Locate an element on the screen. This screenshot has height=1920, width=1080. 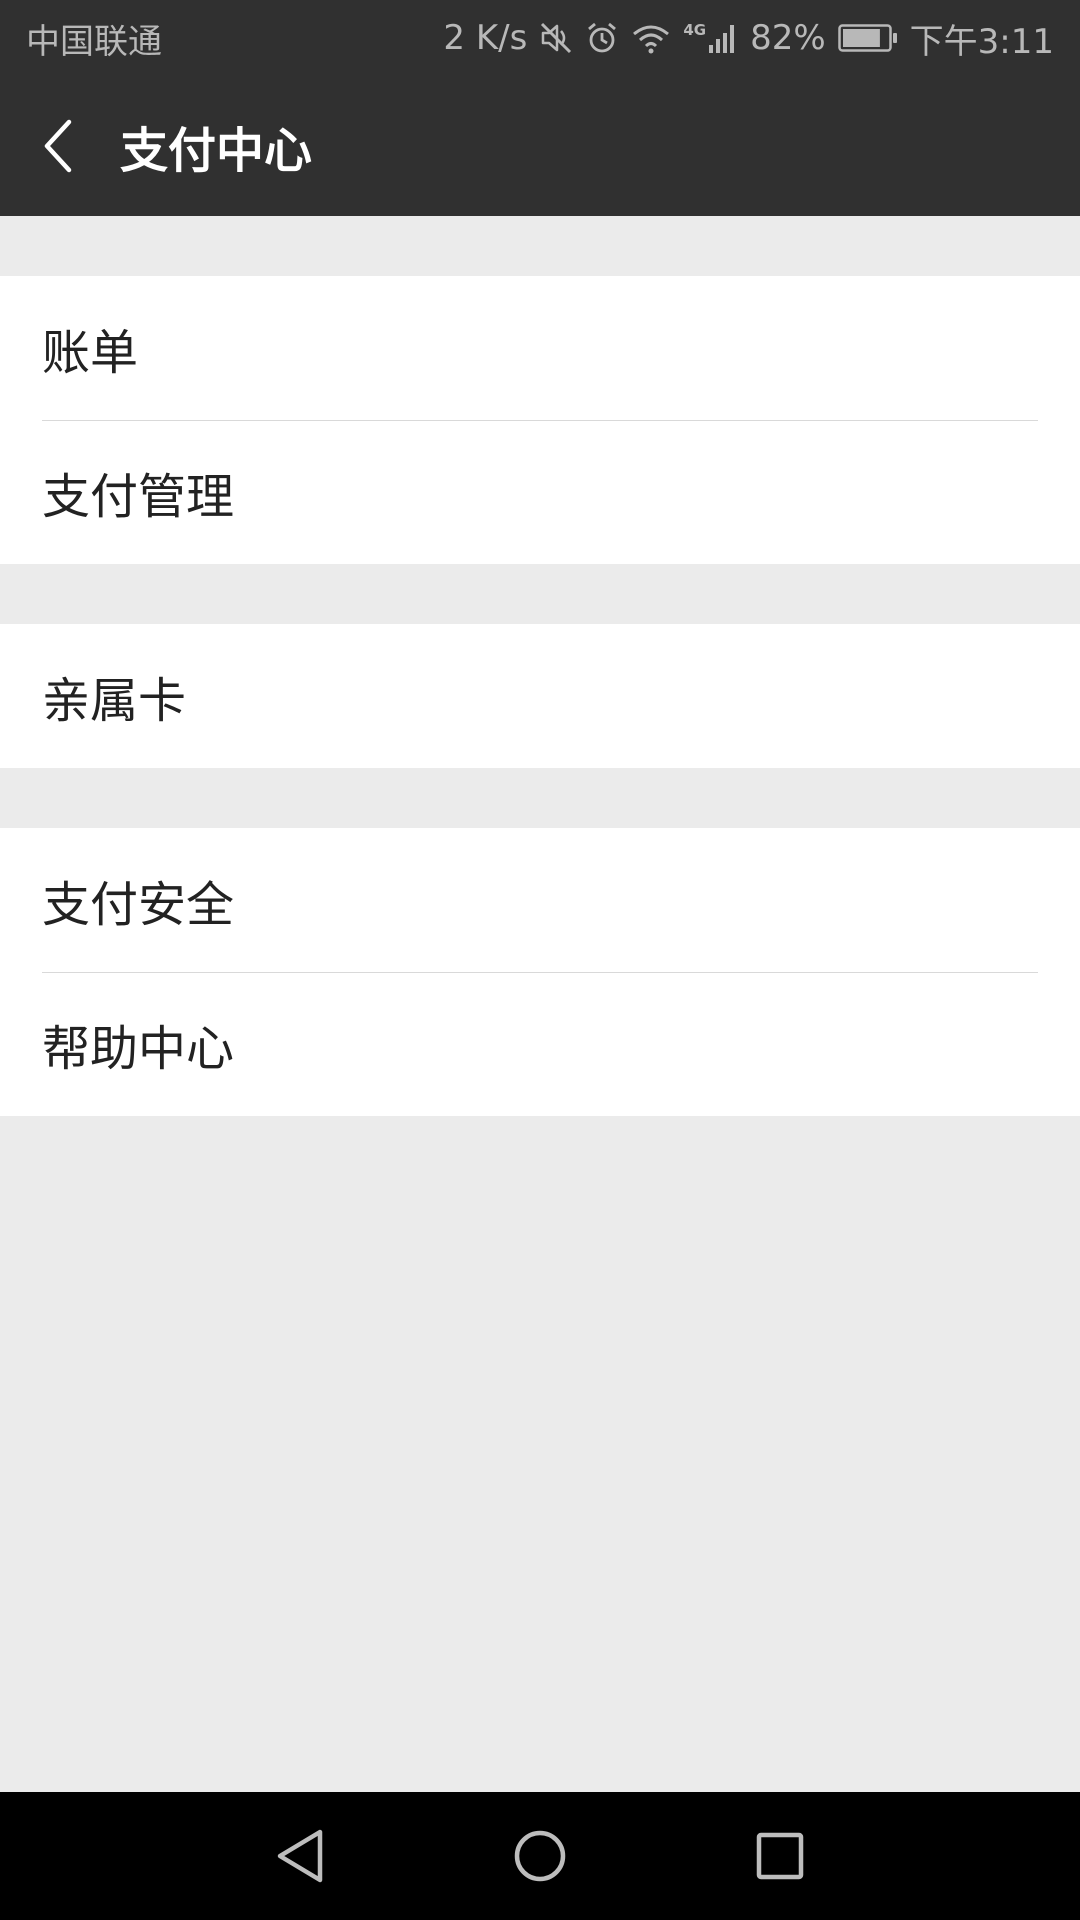
nav-home-button is located at coordinates (540, 1856).